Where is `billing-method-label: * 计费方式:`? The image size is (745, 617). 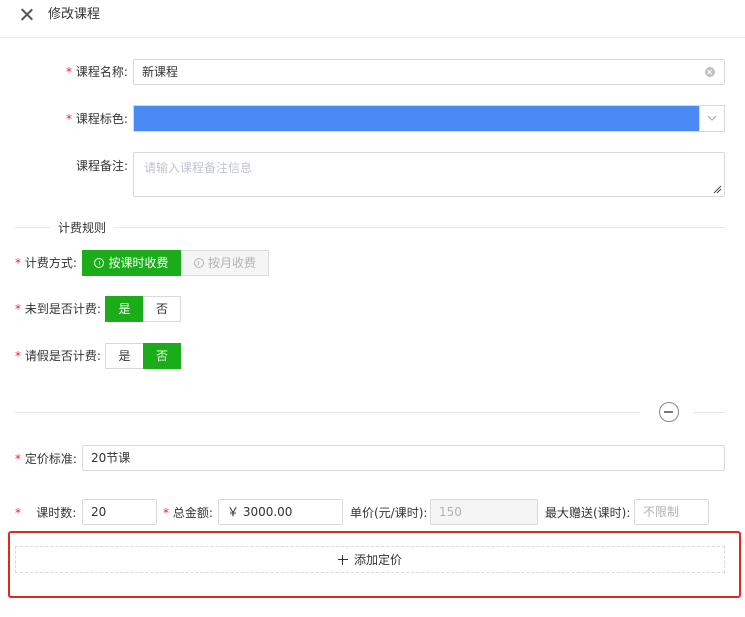
billing-method-label: * 计费方式: is located at coordinates (46, 263).